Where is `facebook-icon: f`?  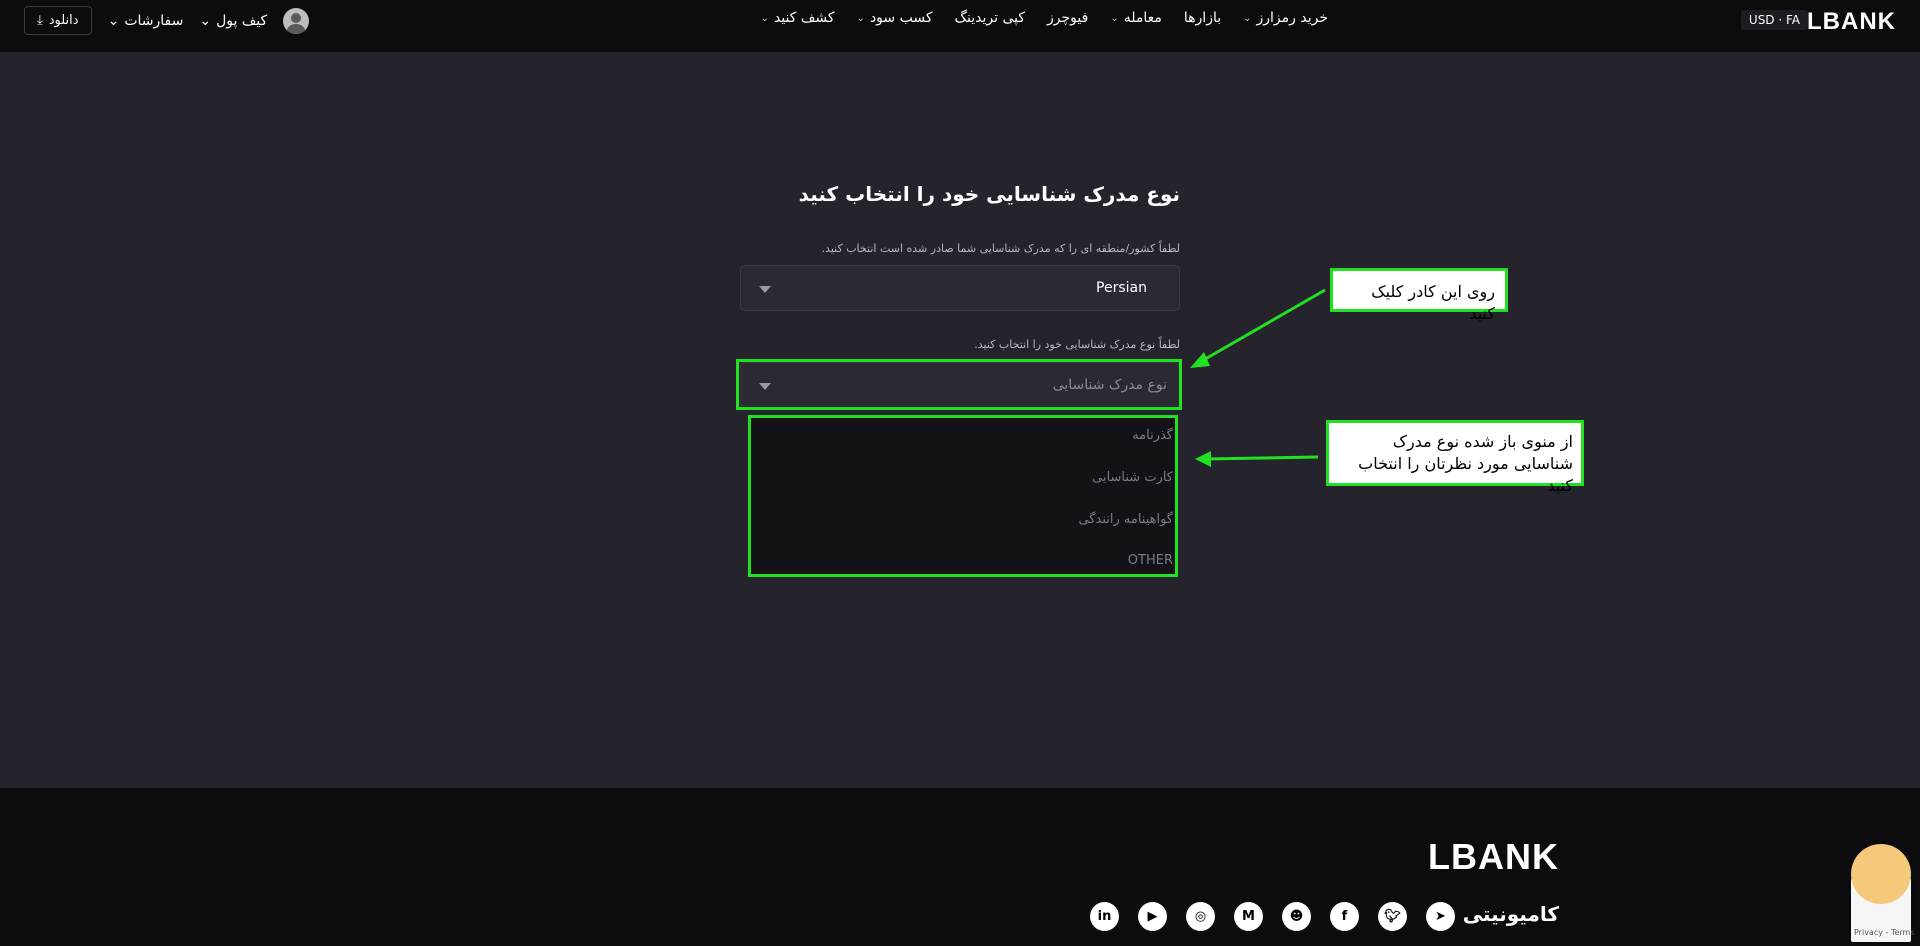 facebook-icon: f is located at coordinates (1344, 916).